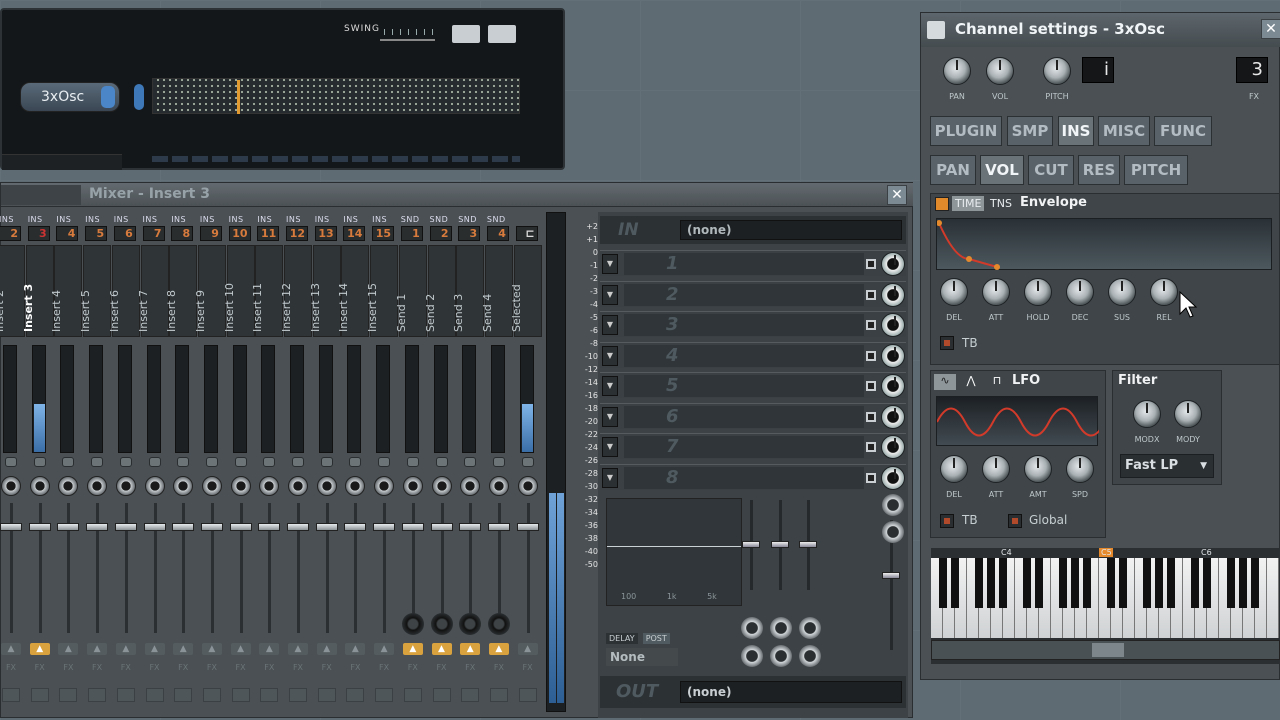  I want to click on strip-name-box: Selected, so click(526, 291).